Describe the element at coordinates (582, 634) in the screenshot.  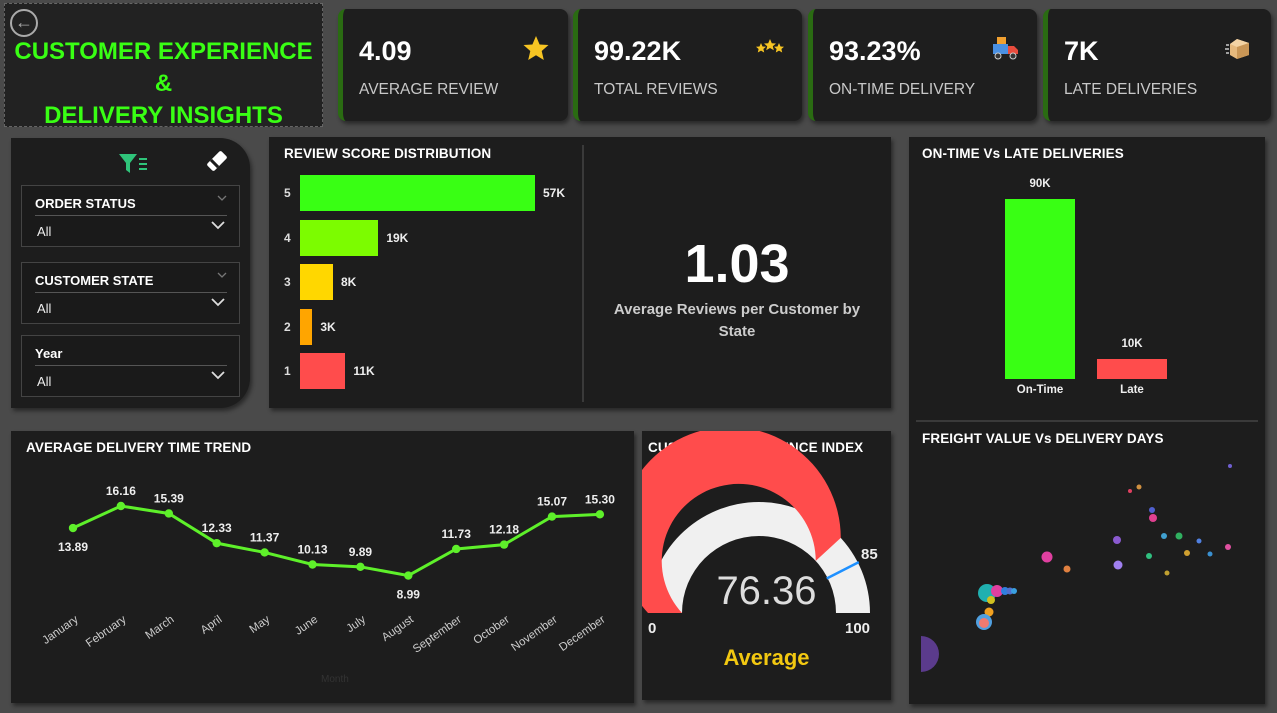
I see `x-tick-label: December` at that location.